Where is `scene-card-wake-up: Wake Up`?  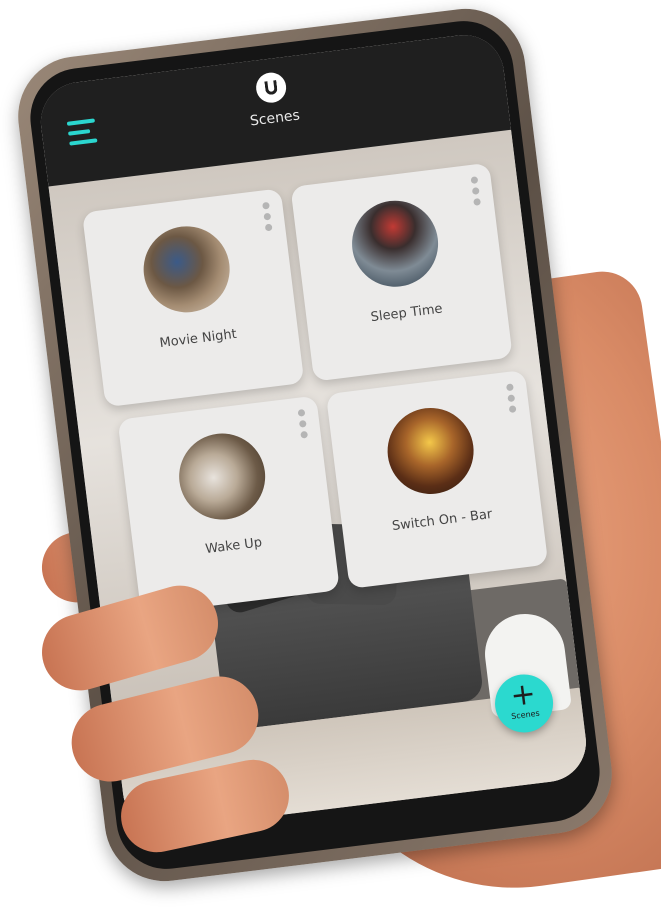
scene-card-wake-up: Wake Up is located at coordinates (228, 505).